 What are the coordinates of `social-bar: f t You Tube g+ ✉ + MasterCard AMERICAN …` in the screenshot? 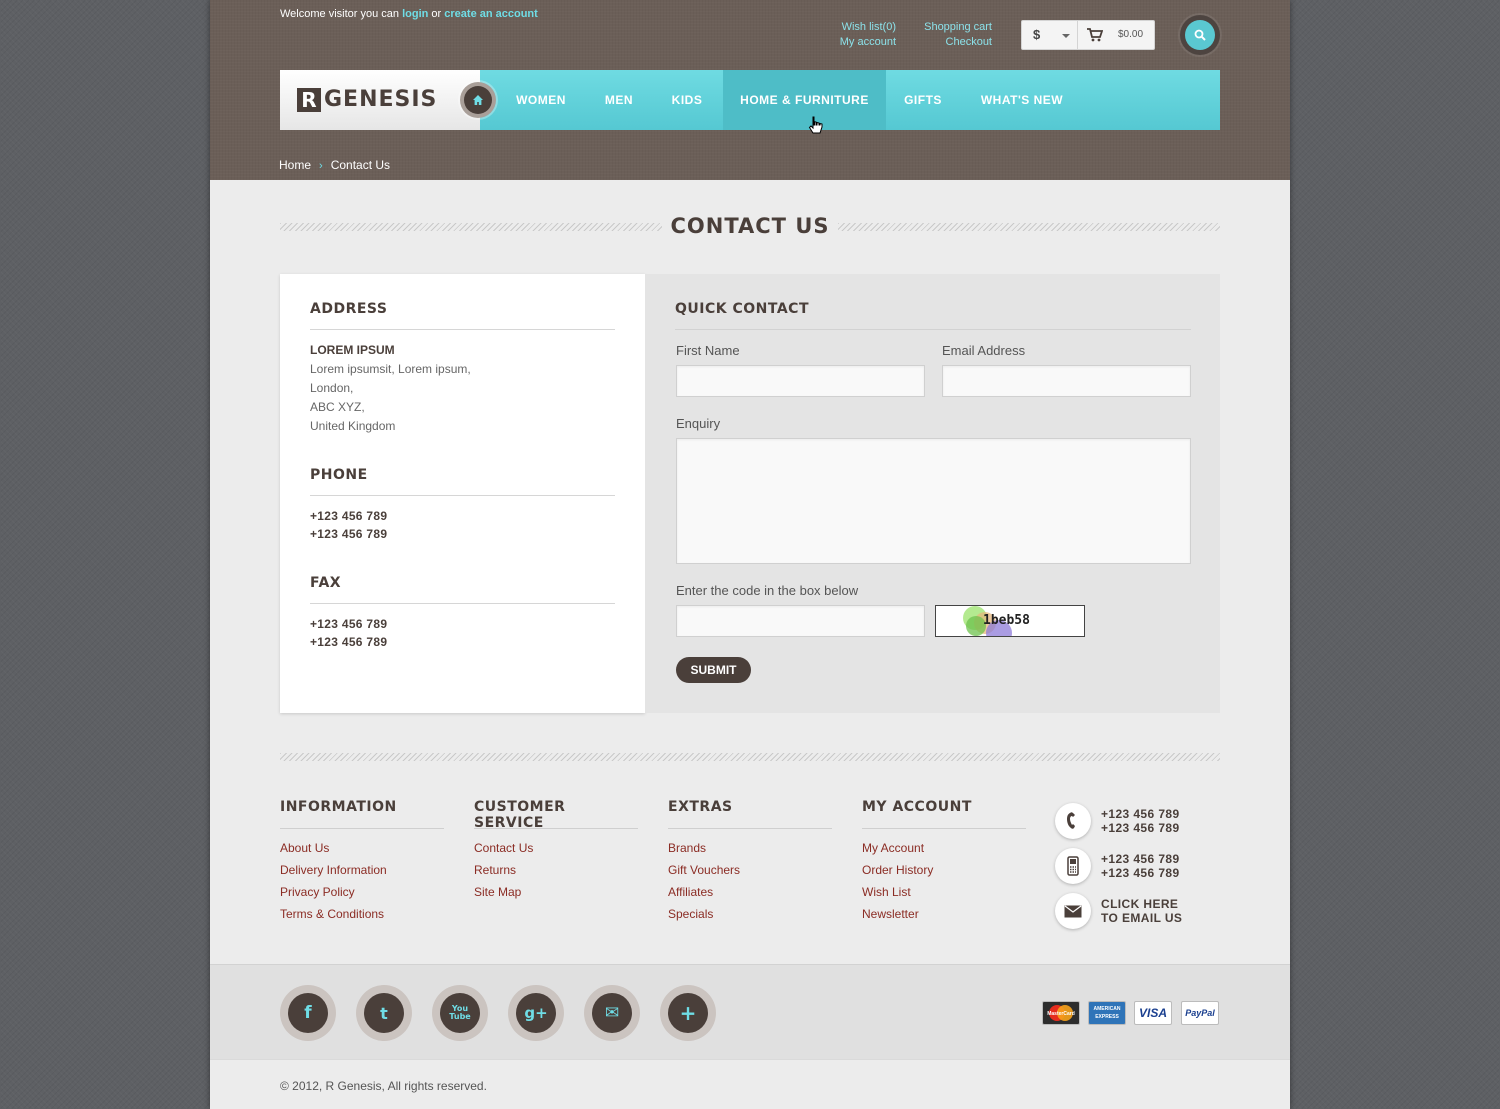 It's located at (750, 1011).